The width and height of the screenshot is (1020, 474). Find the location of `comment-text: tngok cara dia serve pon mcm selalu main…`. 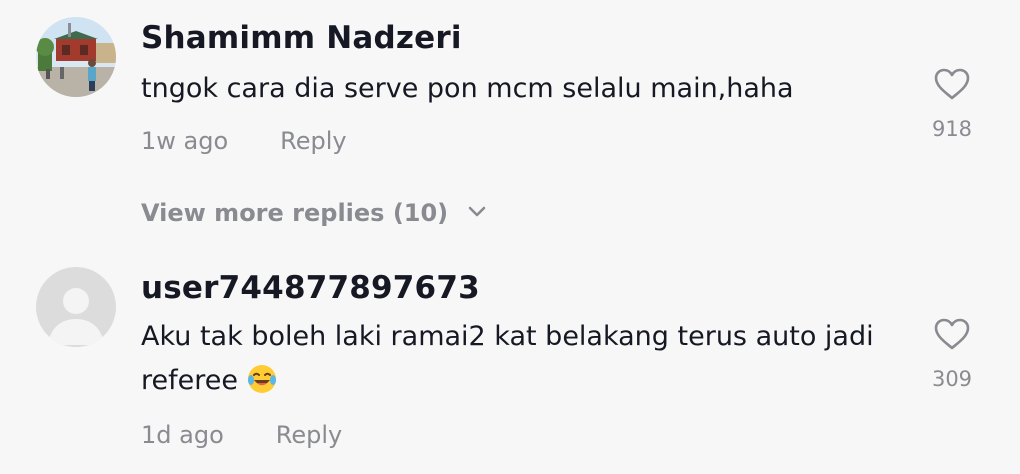

comment-text: tngok cara dia serve pon mcm selalu main… is located at coordinates (467, 88).